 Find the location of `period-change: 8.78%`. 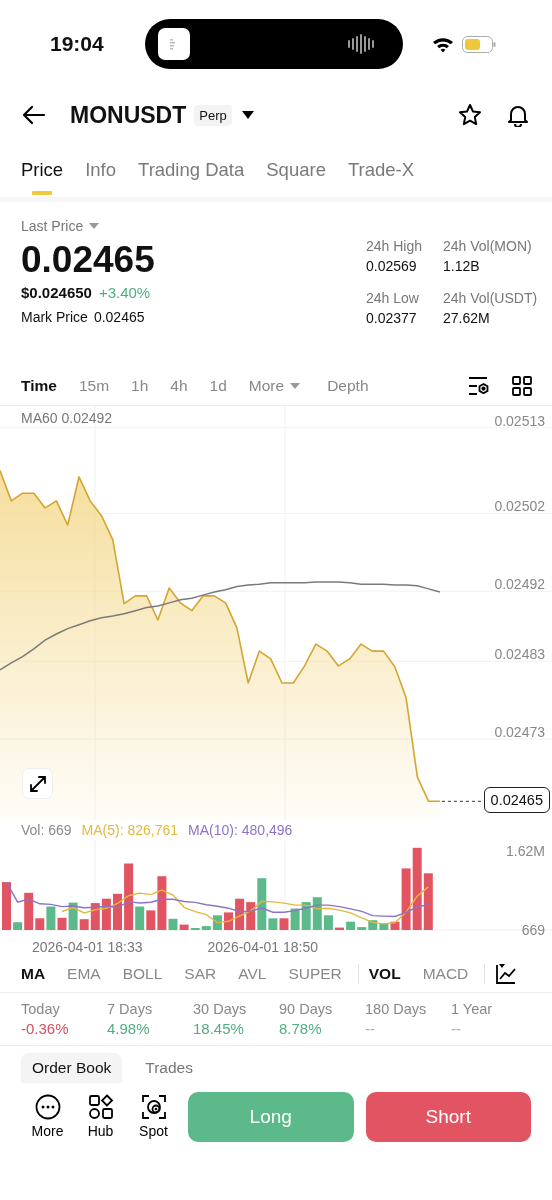

period-change: 8.78% is located at coordinates (301, 1029).